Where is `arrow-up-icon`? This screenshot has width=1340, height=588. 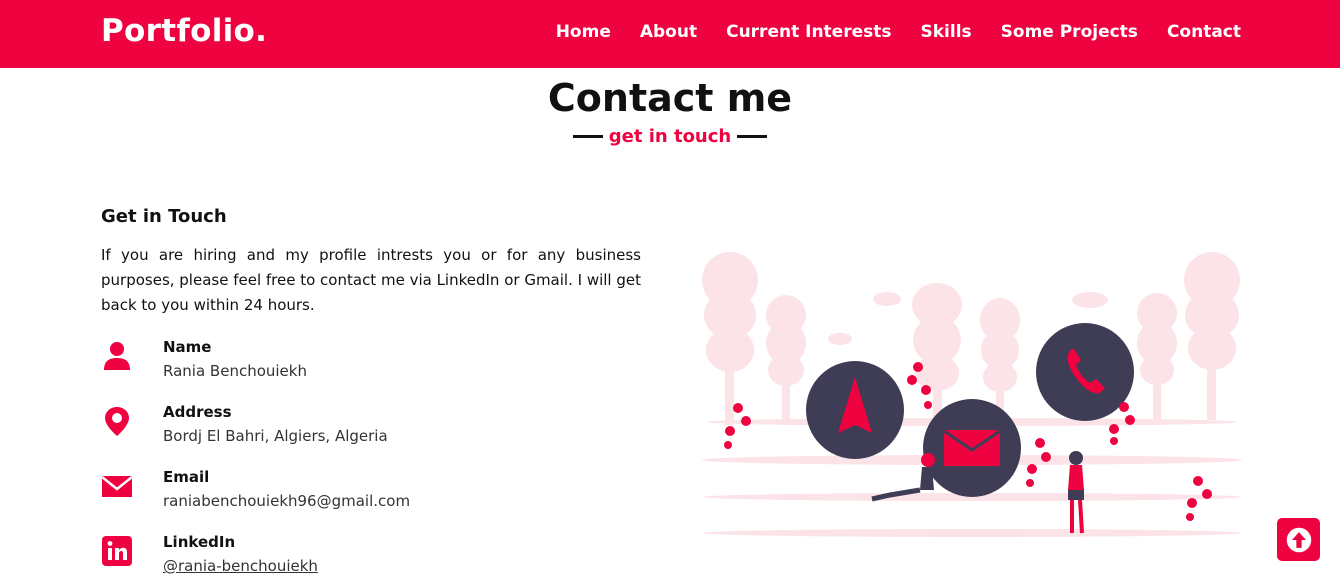 arrow-up-icon is located at coordinates (1298, 539).